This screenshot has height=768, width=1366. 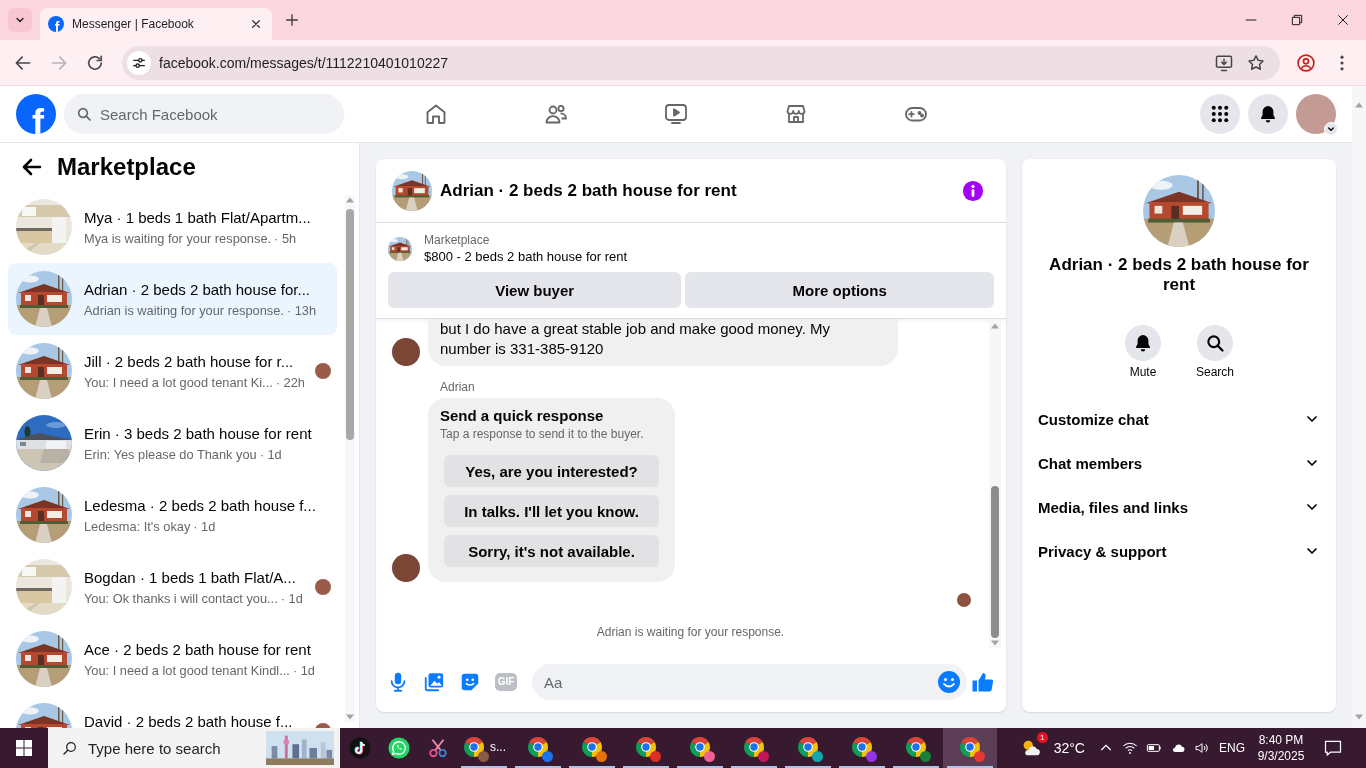 I want to click on wifi-icon, so click(x=1130, y=748).